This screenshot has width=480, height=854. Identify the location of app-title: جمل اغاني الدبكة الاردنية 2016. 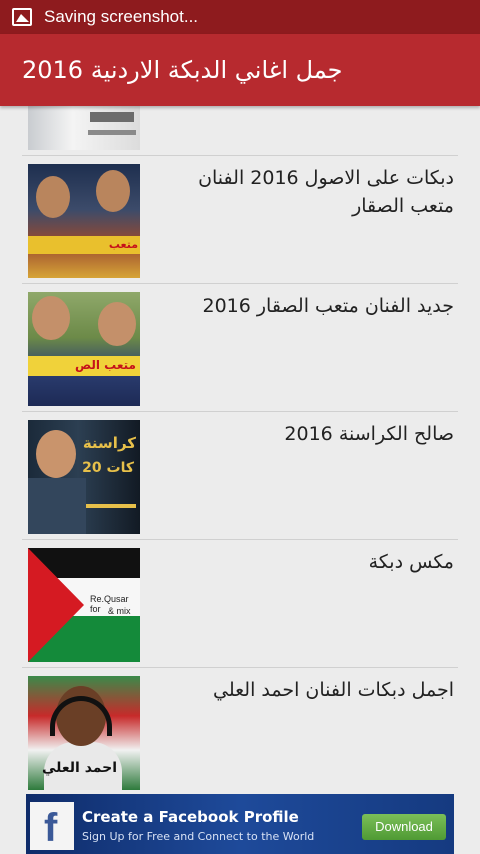
(182, 70).